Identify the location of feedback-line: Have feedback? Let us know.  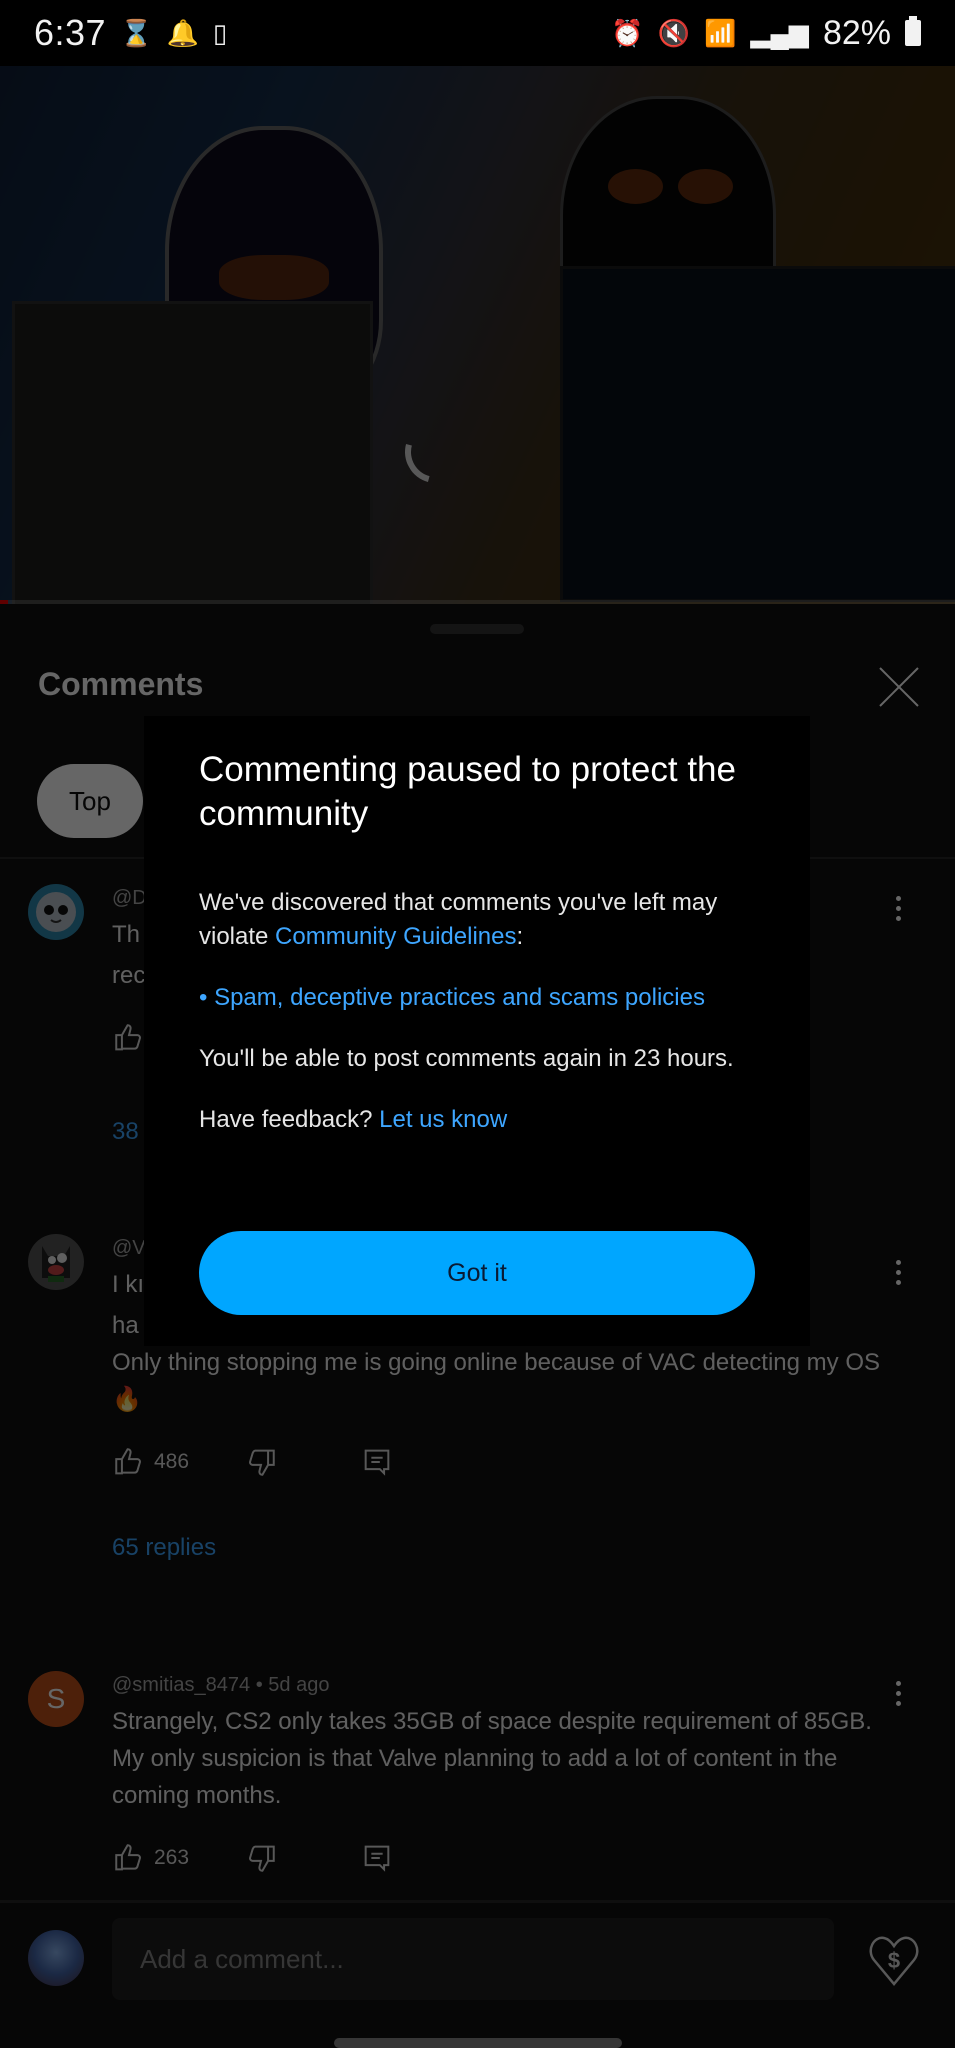
(479, 1120).